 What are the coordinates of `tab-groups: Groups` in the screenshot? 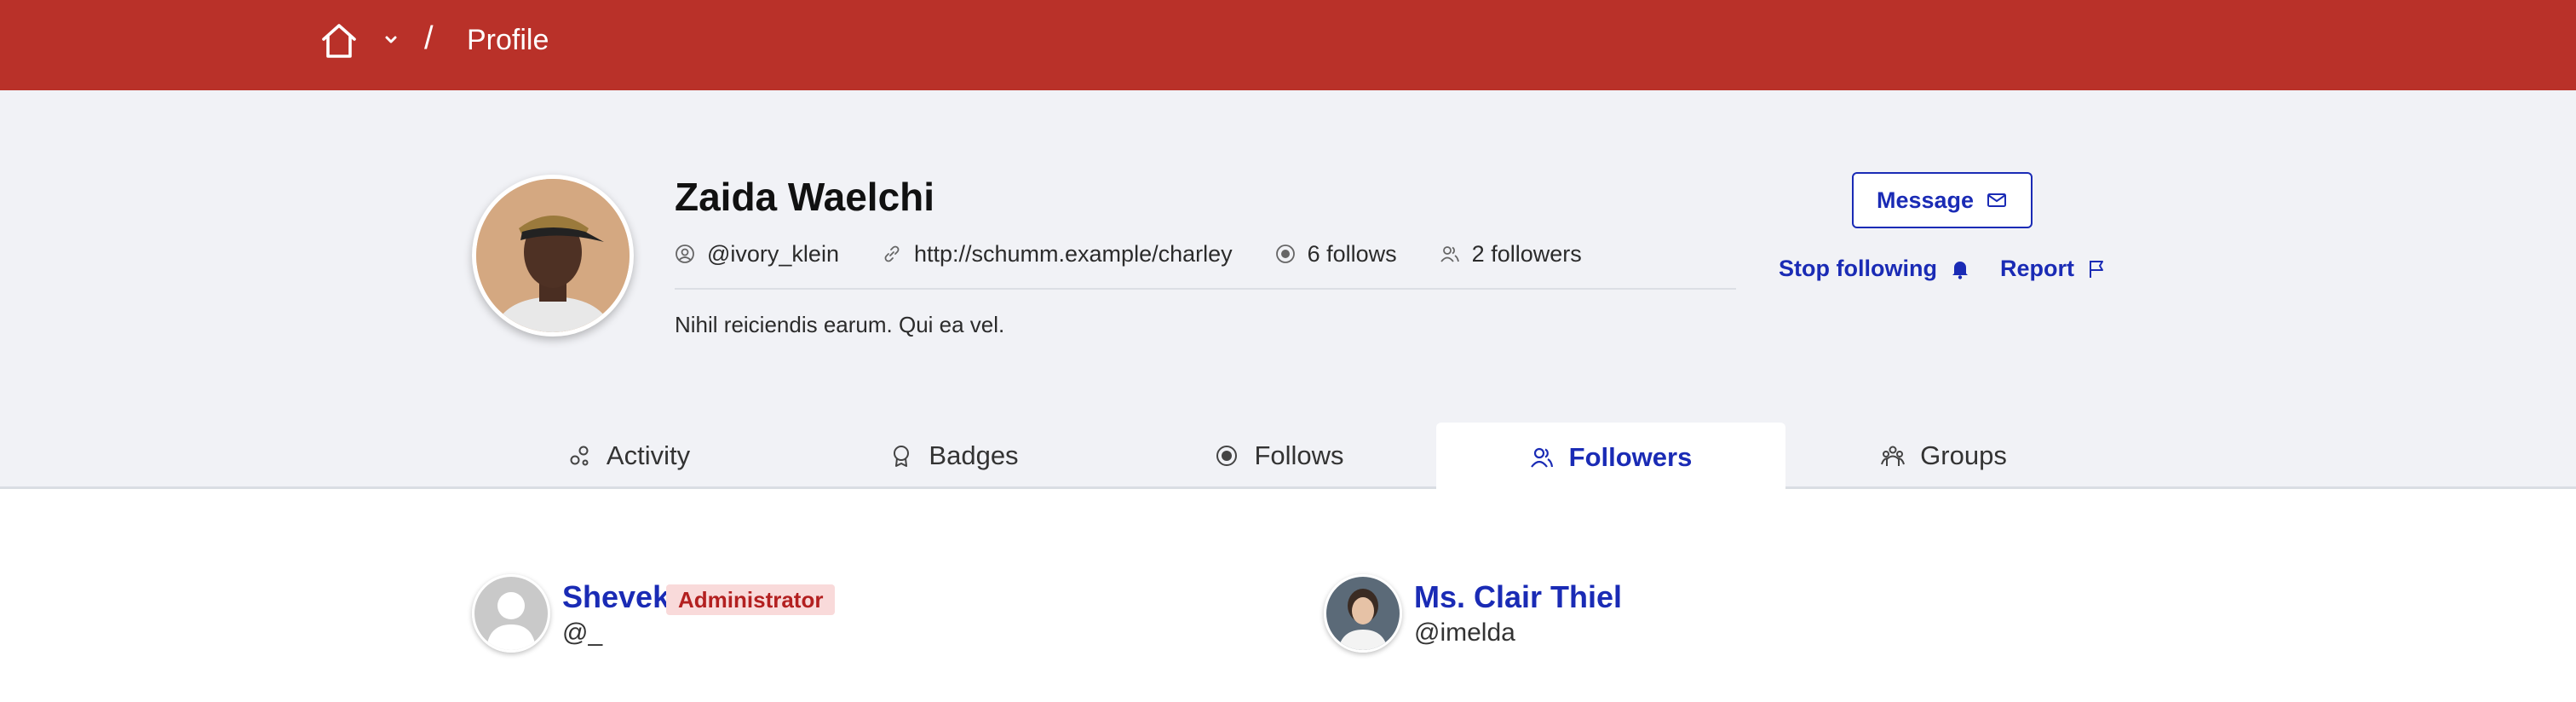 It's located at (1944, 456).